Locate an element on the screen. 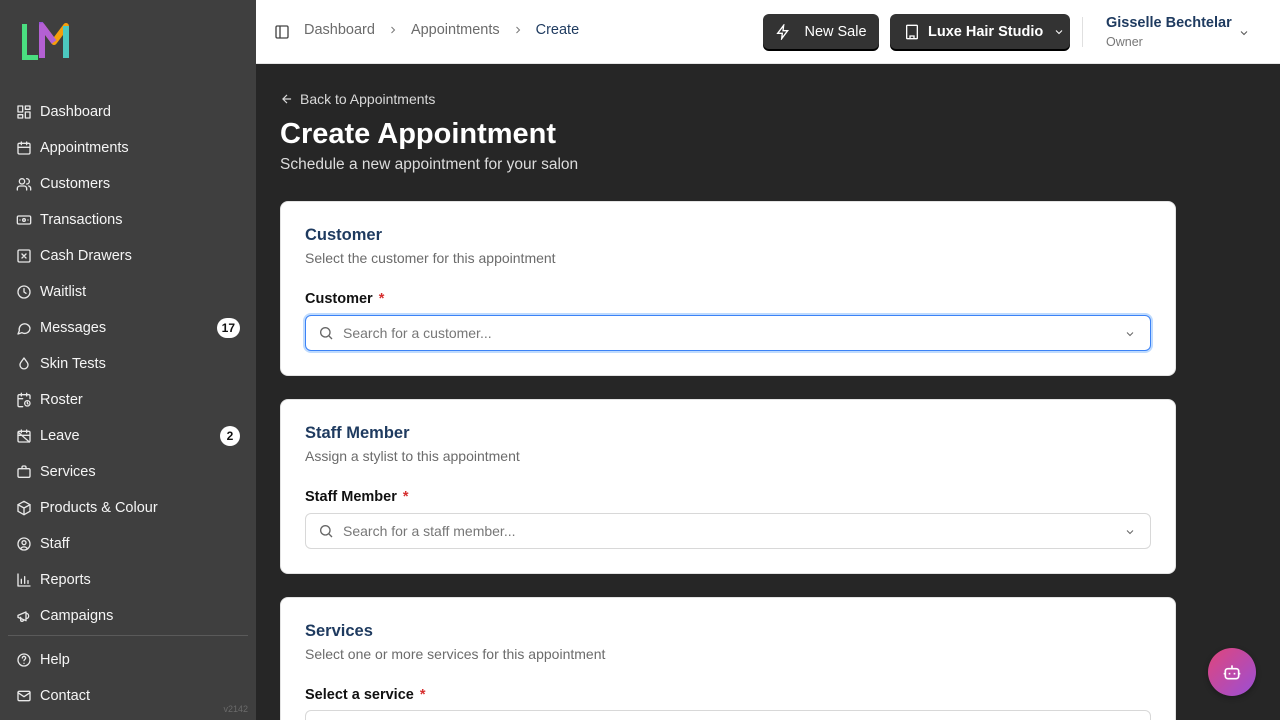 This screenshot has height=720, width=1280. card-title: Customer is located at coordinates (344, 235).